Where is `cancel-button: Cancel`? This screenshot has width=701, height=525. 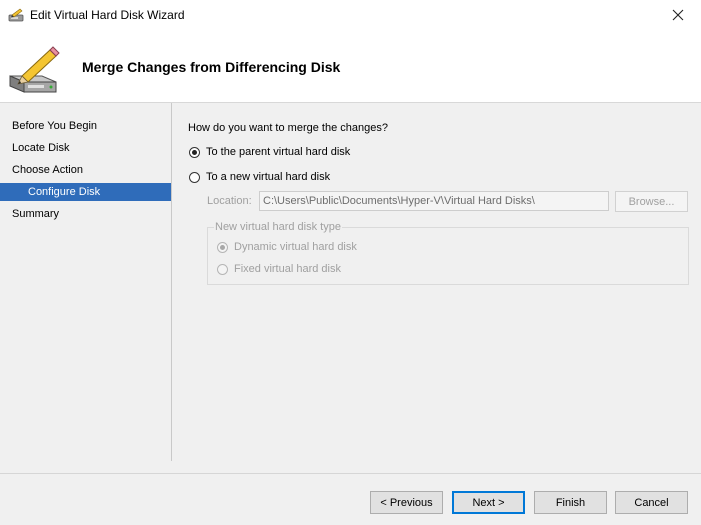 cancel-button: Cancel is located at coordinates (651, 502).